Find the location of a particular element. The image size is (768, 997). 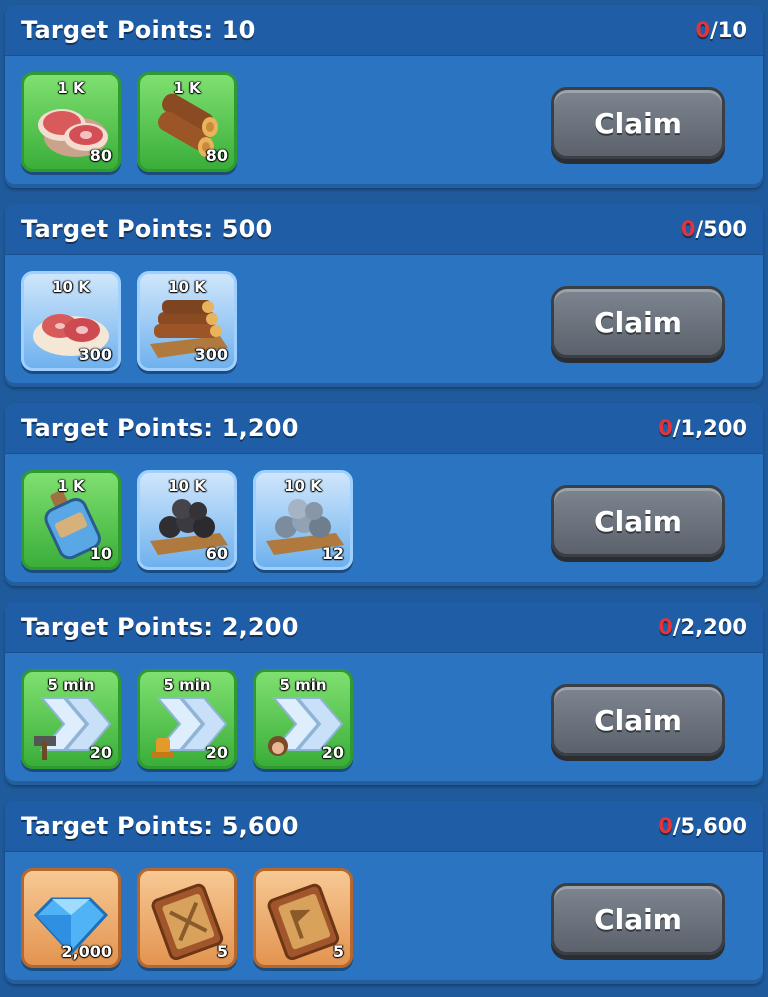

reward-items: 10 K 300 10 K 300 is located at coordinates (129, 321).